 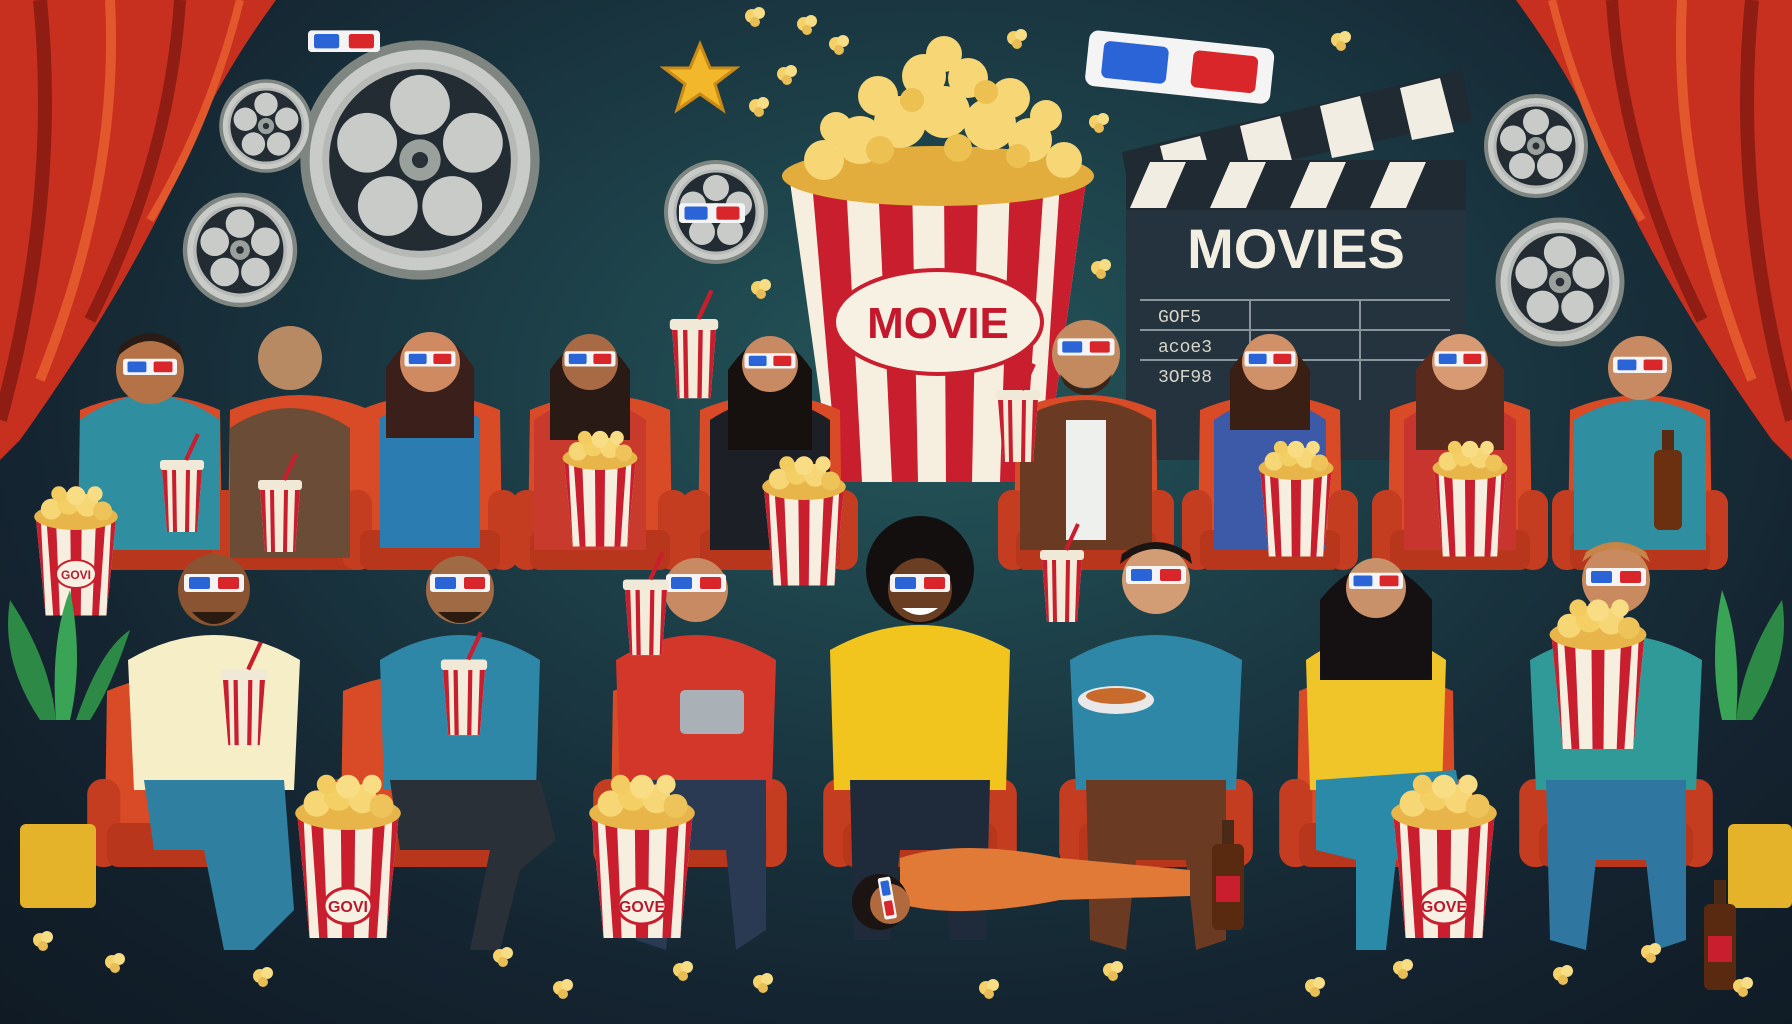 I want to click on star-icon, so click(x=700, y=77).